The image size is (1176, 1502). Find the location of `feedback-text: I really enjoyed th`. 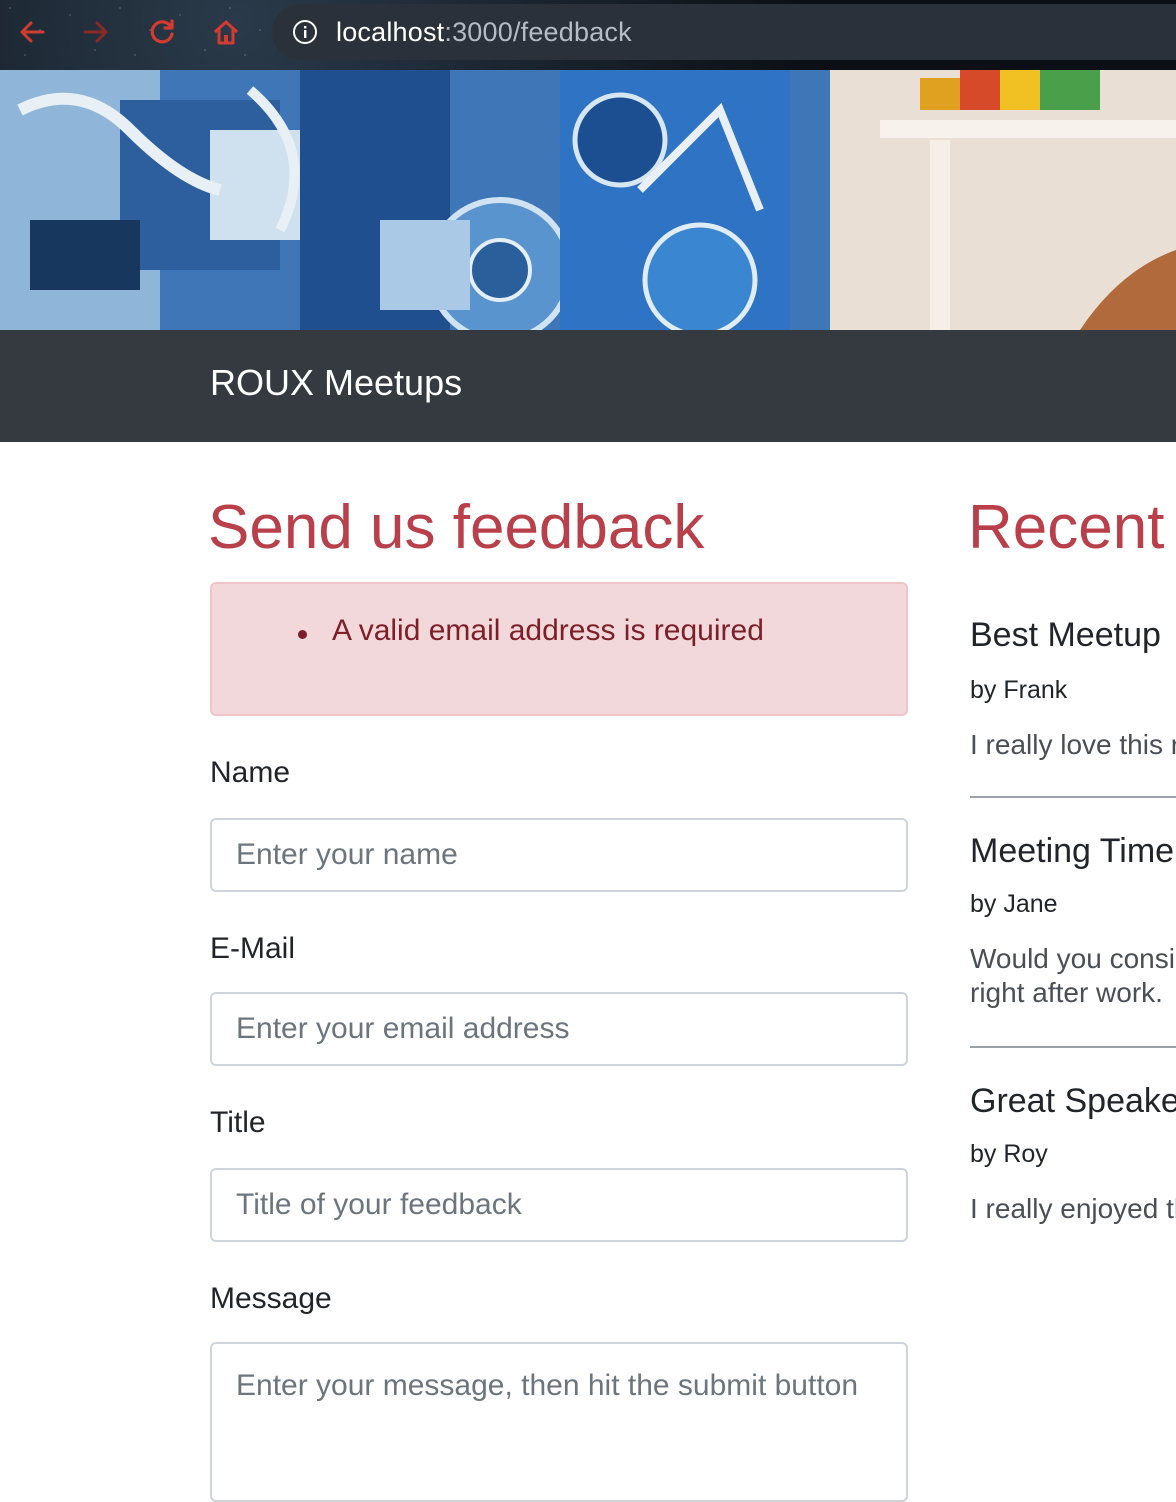

feedback-text: I really enjoyed th is located at coordinates (1073, 1208).